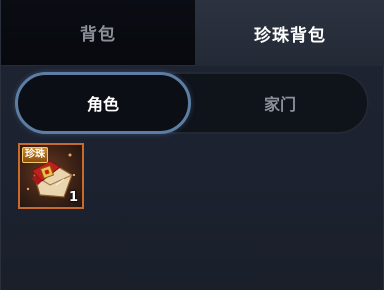  What do you see at coordinates (51, 176) in the screenshot?
I see `item-slot: 珍珠 1` at bounding box center [51, 176].